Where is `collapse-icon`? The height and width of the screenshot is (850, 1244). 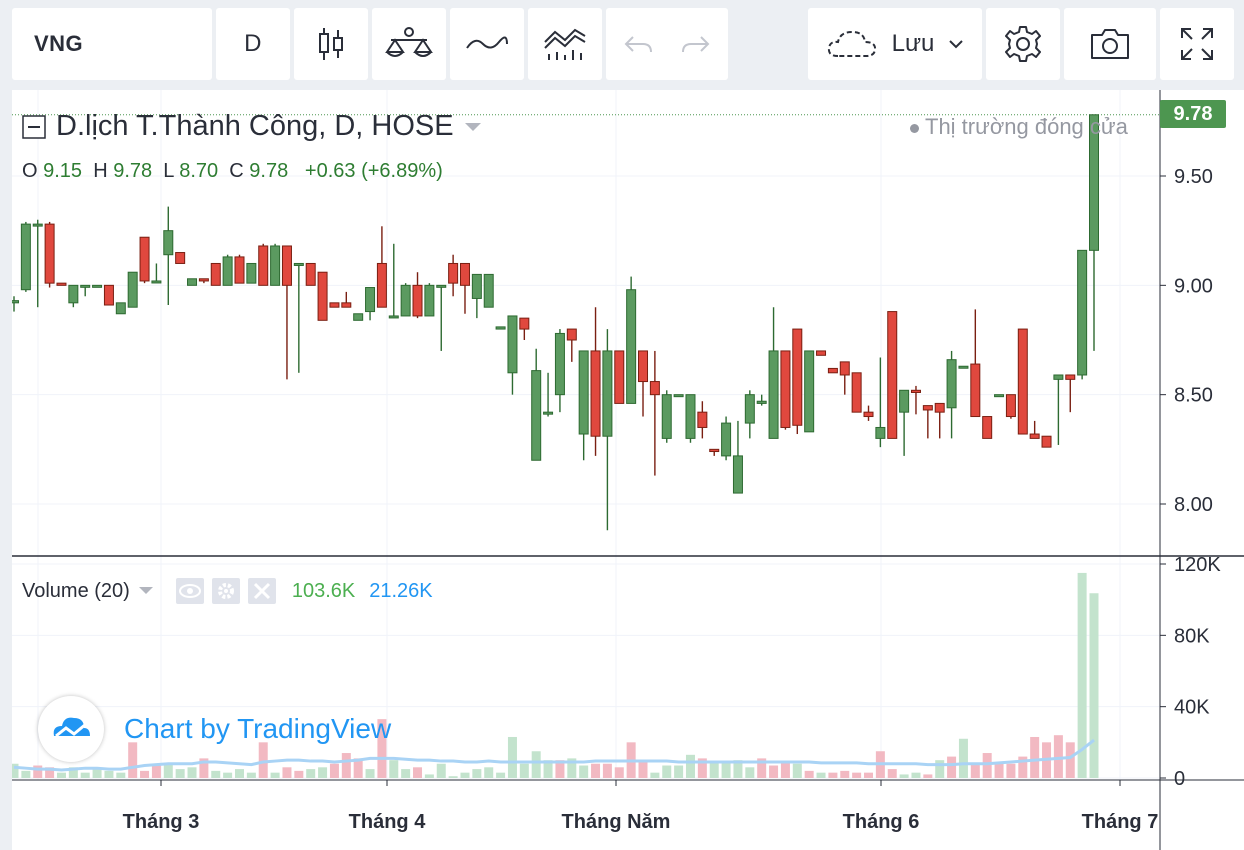 collapse-icon is located at coordinates (34, 126).